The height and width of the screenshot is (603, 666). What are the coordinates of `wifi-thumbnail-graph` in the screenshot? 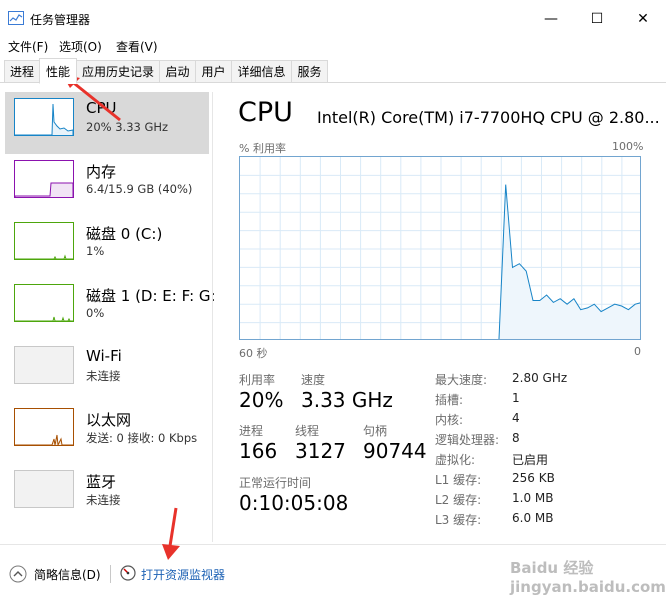 It's located at (44, 365).